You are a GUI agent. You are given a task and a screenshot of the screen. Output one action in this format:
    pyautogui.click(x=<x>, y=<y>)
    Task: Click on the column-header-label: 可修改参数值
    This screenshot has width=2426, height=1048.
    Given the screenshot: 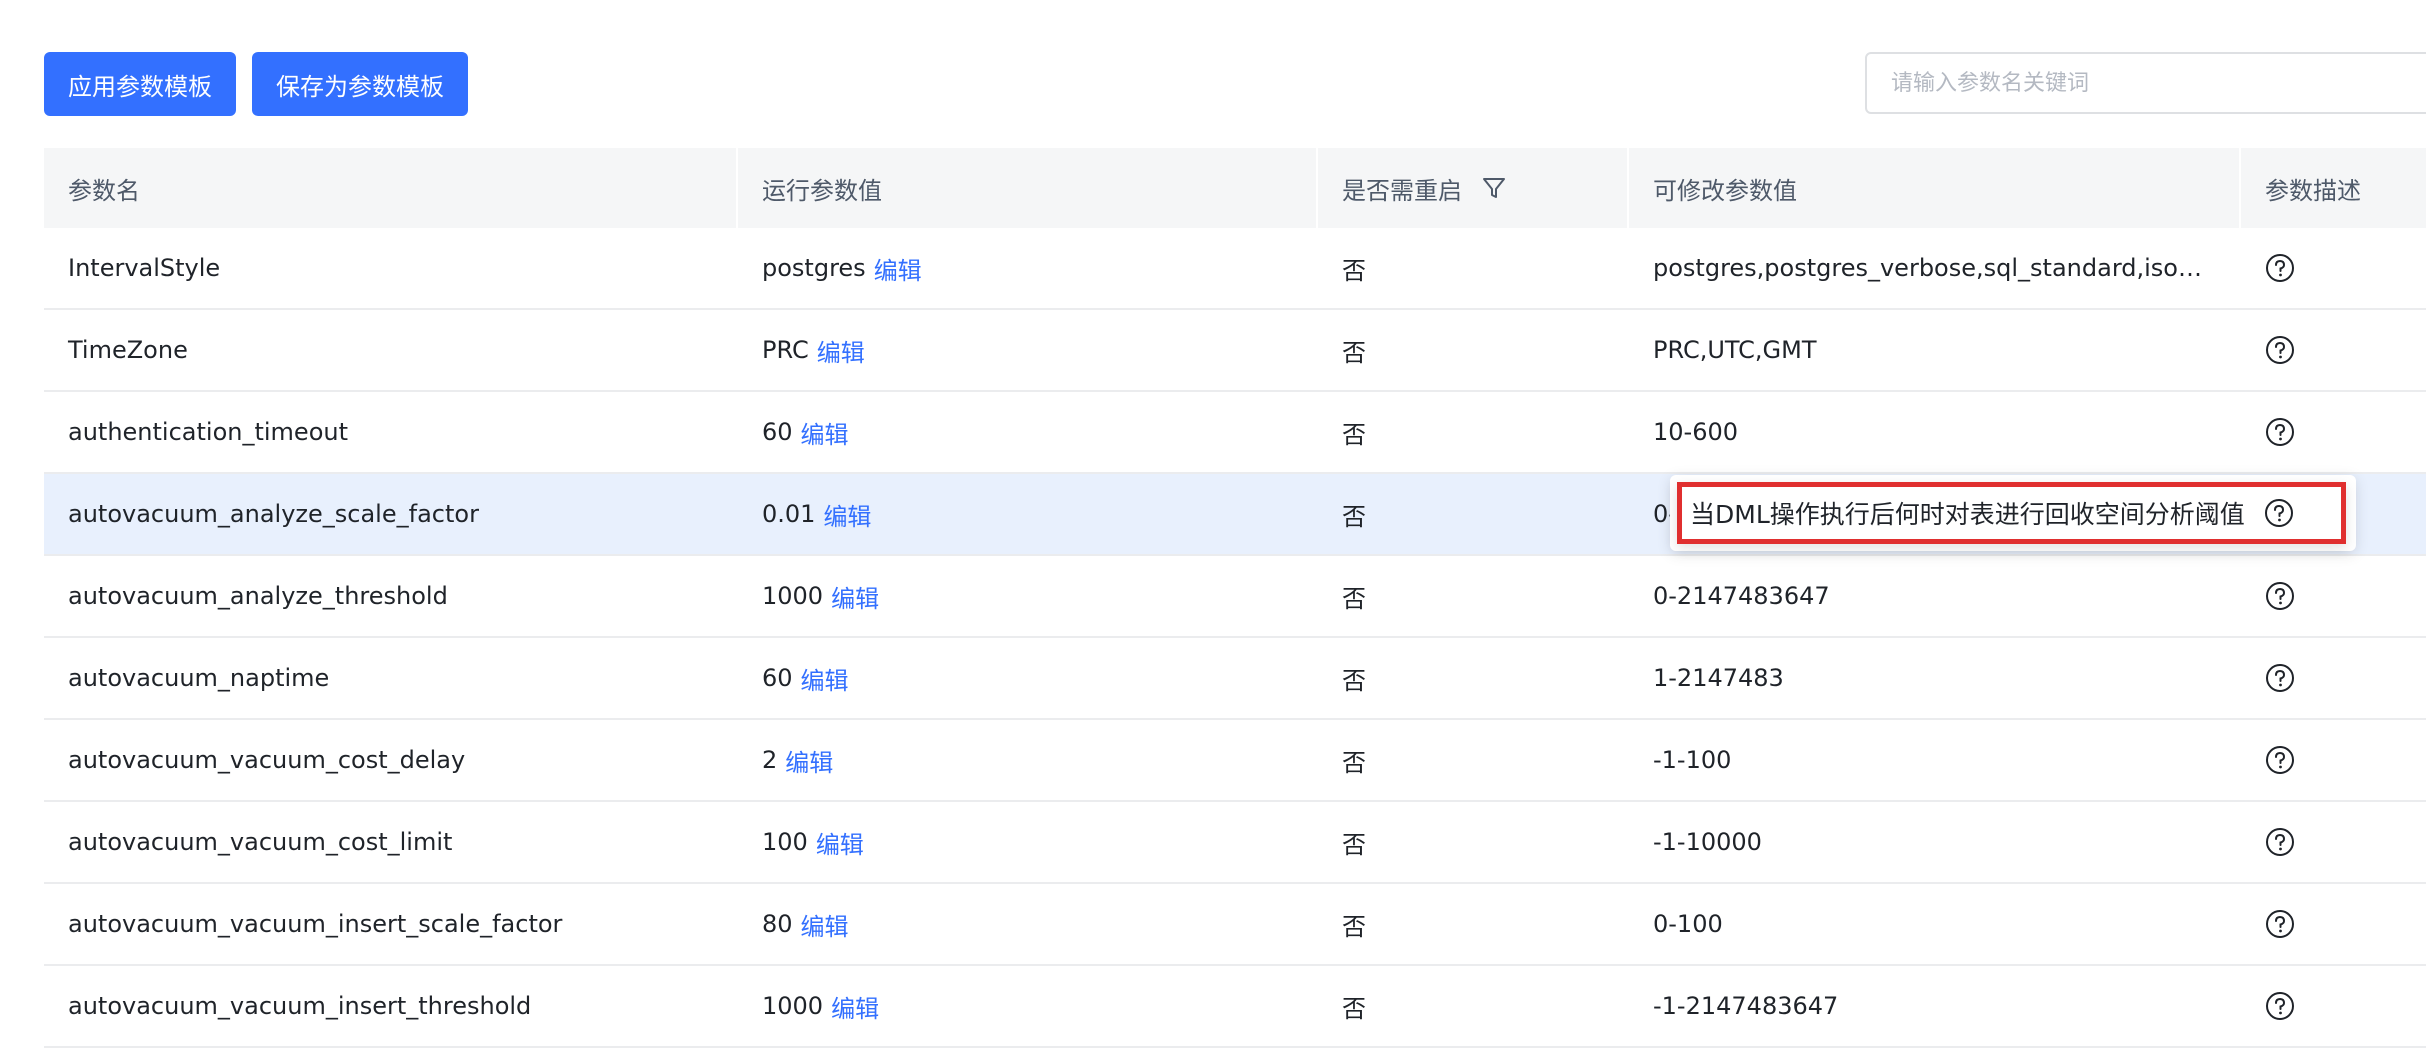 What is the action you would take?
    pyautogui.click(x=1725, y=190)
    